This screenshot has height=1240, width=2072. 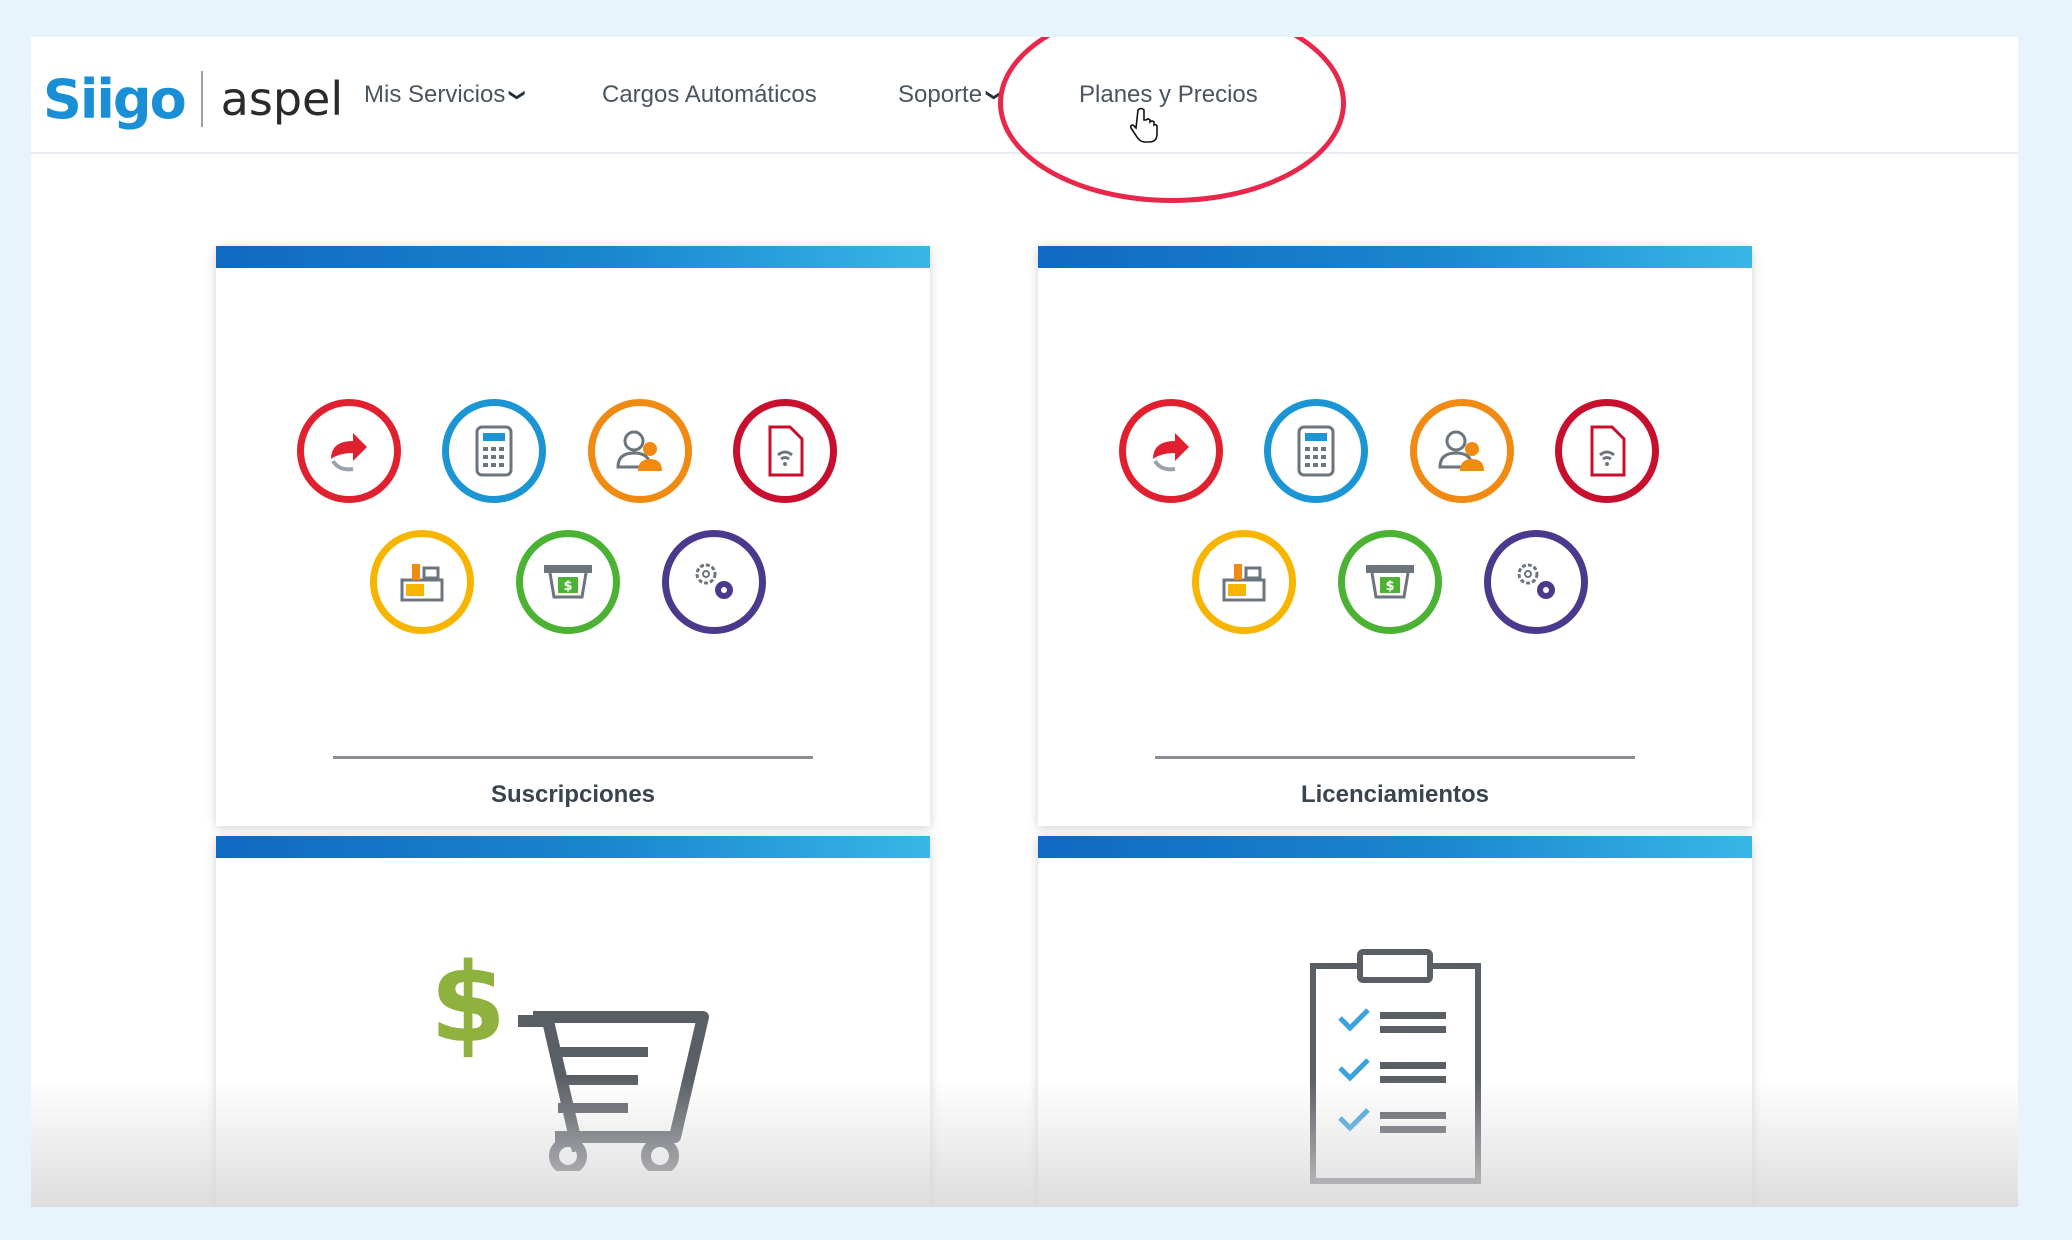 I want to click on aspel-logo: aspel, so click(x=282, y=99).